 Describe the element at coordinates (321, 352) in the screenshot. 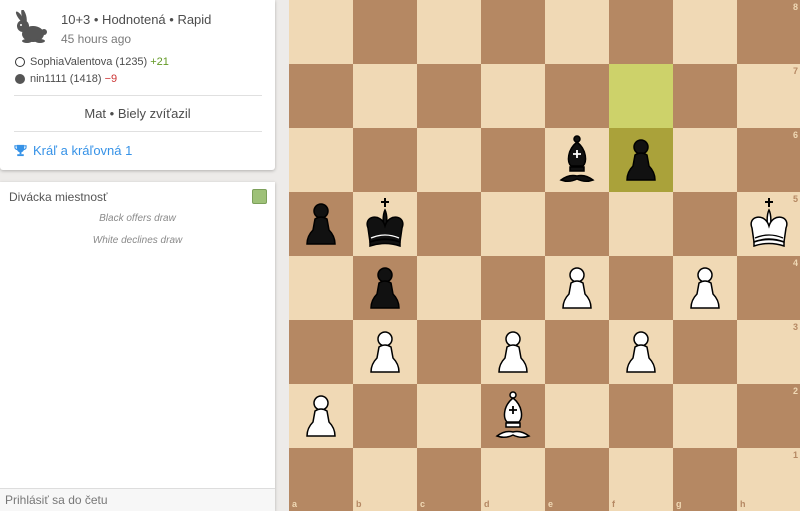

I see `square-a3` at that location.